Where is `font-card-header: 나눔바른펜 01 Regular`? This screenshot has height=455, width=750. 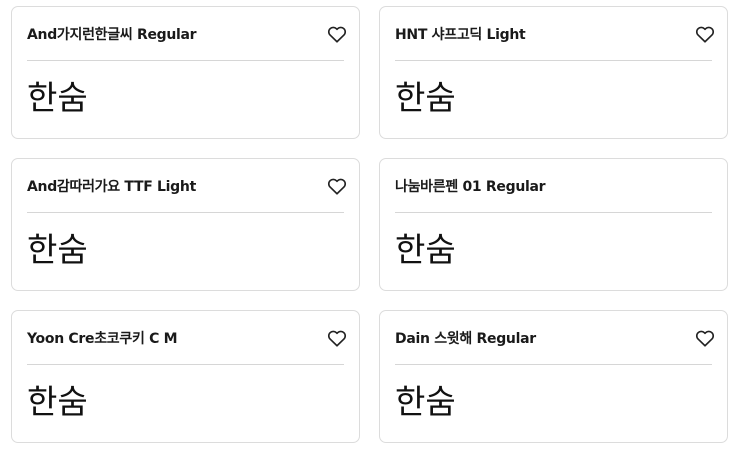 font-card-header: 나눔바른펜 01 Regular is located at coordinates (553, 186).